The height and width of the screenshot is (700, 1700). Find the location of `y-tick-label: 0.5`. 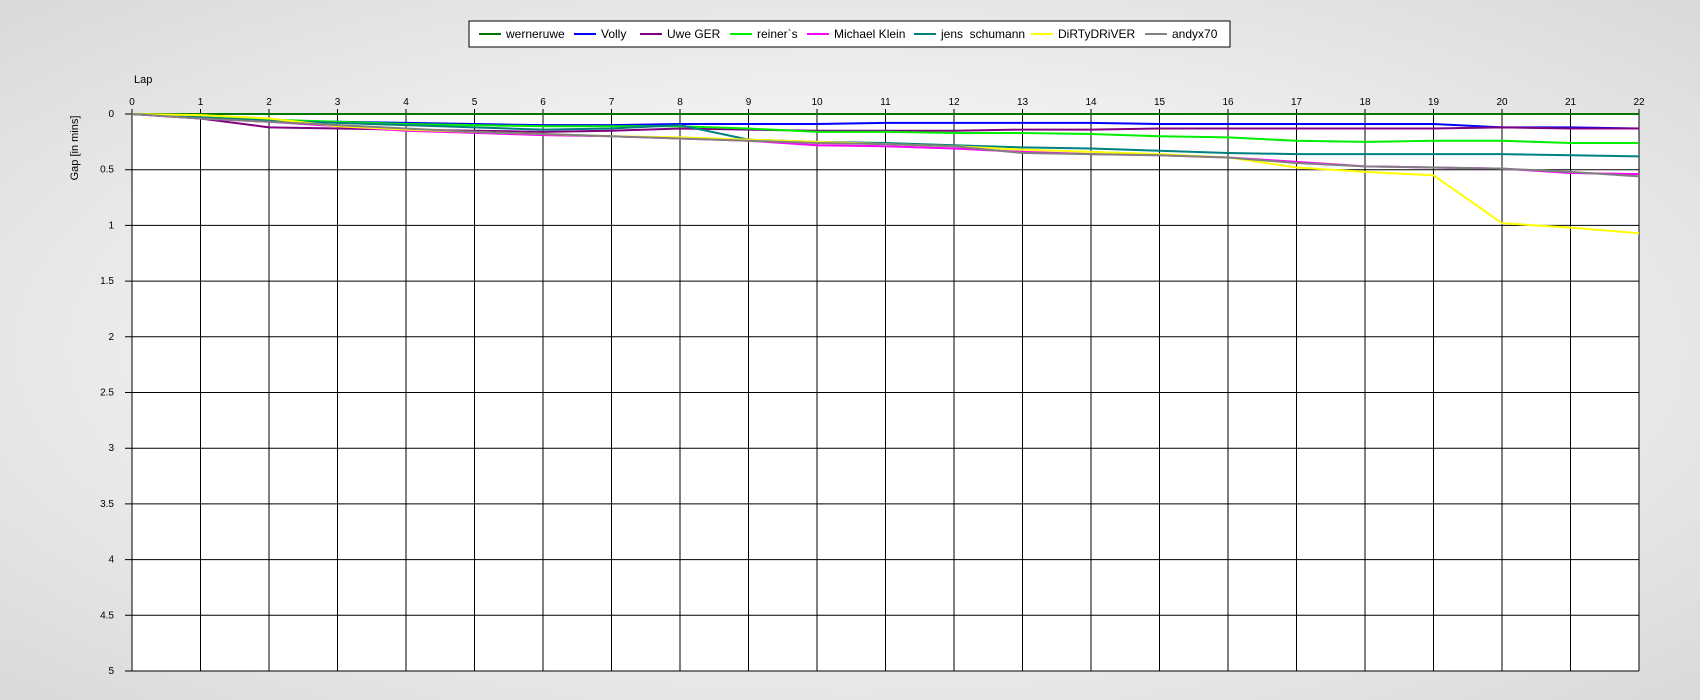

y-tick-label: 0.5 is located at coordinates (107, 170).